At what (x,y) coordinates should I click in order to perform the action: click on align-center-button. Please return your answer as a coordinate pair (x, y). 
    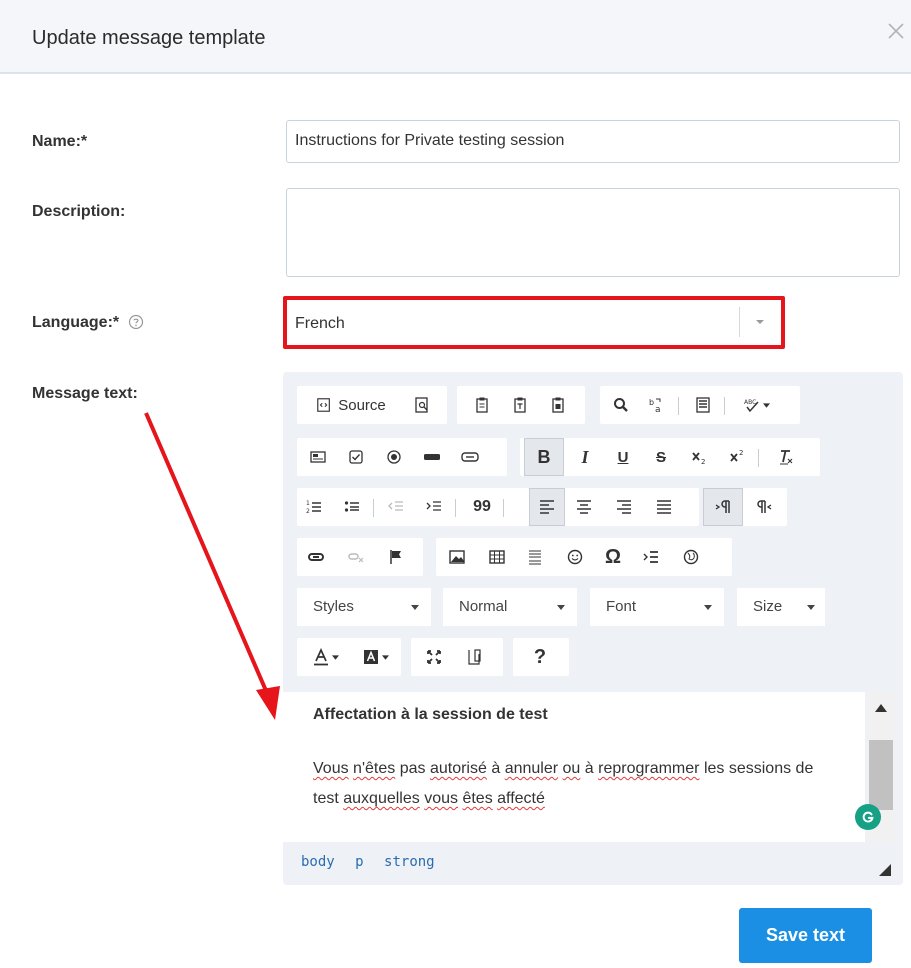
    Looking at the image, I should click on (584, 507).